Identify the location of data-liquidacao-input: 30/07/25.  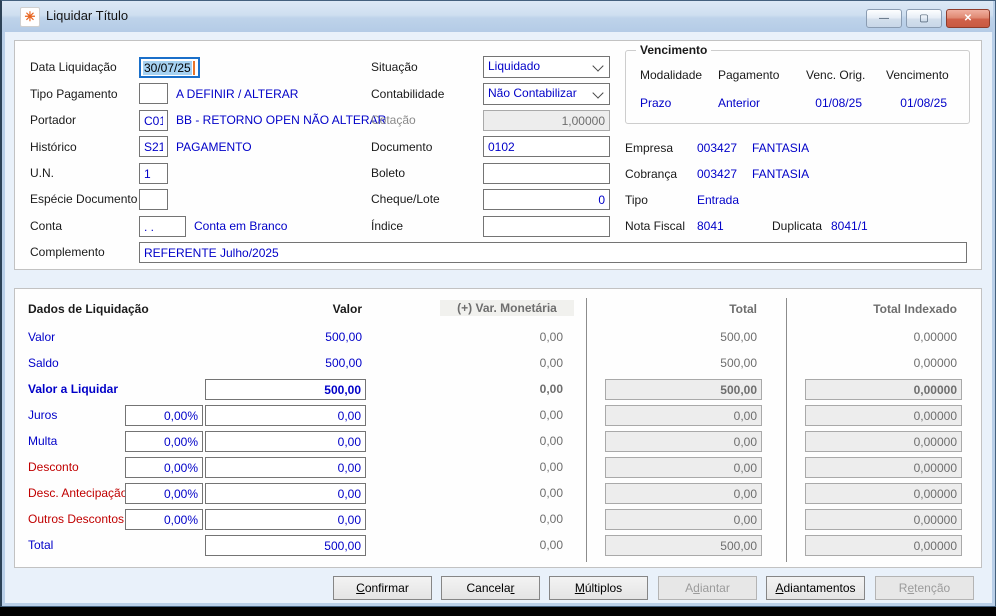
(169, 67).